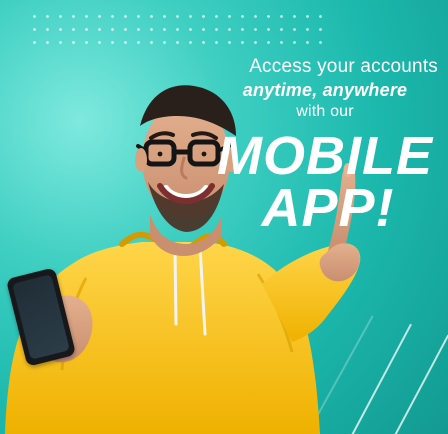 Image resolution: width=448 pixels, height=434 pixels. I want to click on headline-line-1: Access your accounts, so click(343, 66).